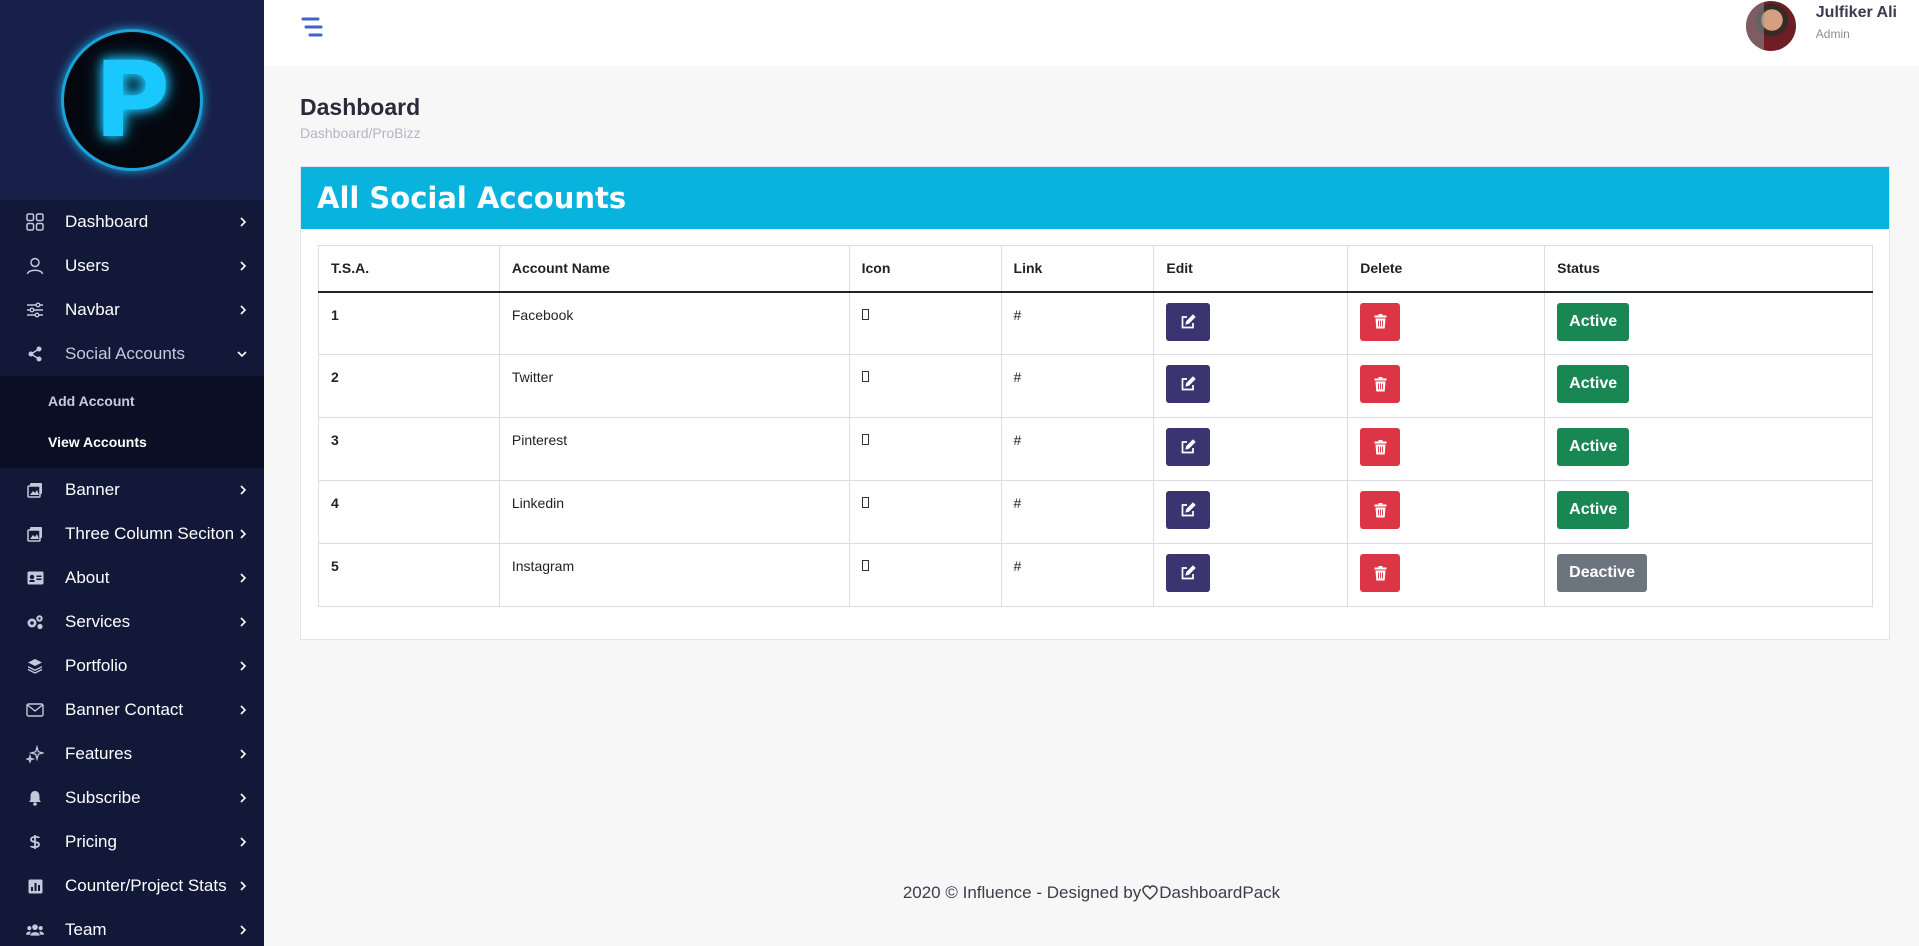  What do you see at coordinates (674, 575) in the screenshot?
I see `account-name: Instagram` at bounding box center [674, 575].